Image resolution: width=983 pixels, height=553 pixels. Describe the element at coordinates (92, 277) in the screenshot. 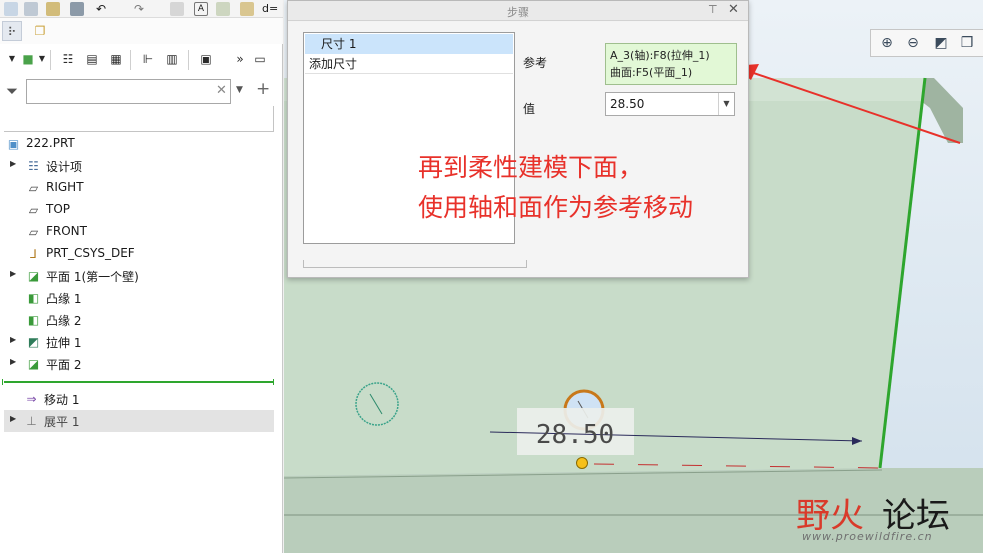

I see `tree-item-label: 平面 1(第一个壁)` at that location.